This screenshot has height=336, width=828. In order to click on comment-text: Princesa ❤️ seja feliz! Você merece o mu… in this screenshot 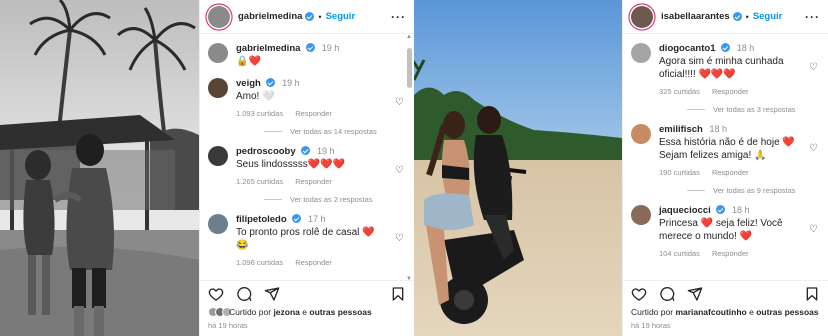, I will do `click(721, 230)`.